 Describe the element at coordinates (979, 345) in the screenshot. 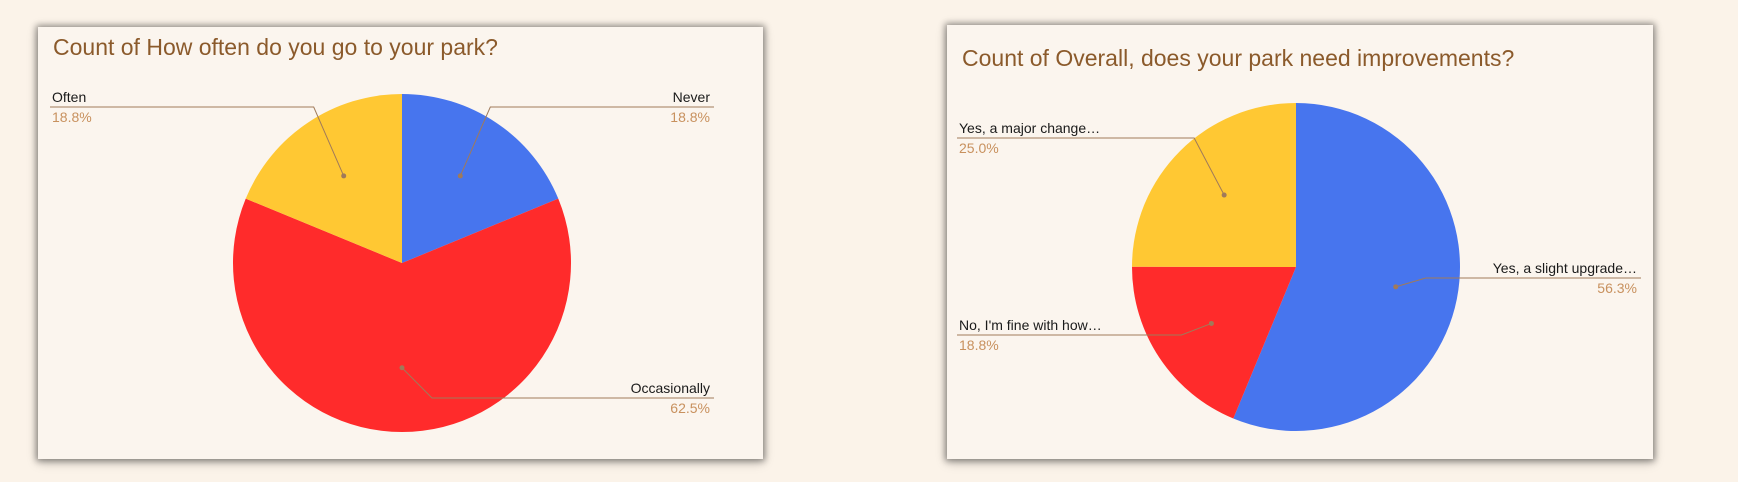

I see `slice-percent-no-i-m-fine-with-how: 18.8%` at that location.